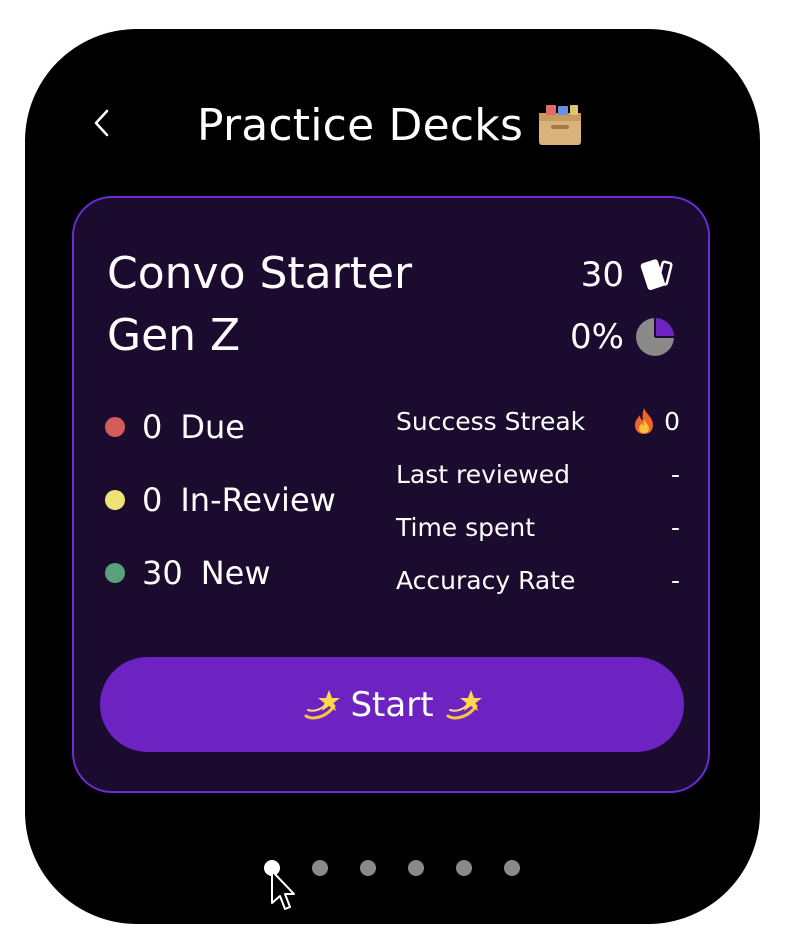 This screenshot has width=788, height=952. Describe the element at coordinates (656, 274) in the screenshot. I see `cards-icon` at that location.